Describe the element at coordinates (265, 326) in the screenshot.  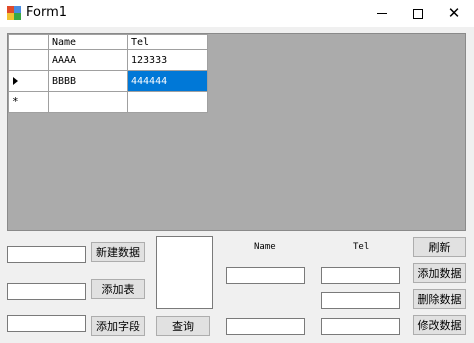
I see `edit-name-input` at that location.